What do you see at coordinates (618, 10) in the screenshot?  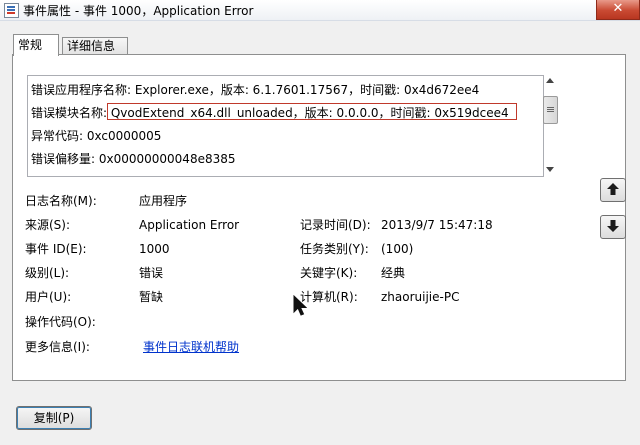 I see `close-button: ✕` at bounding box center [618, 10].